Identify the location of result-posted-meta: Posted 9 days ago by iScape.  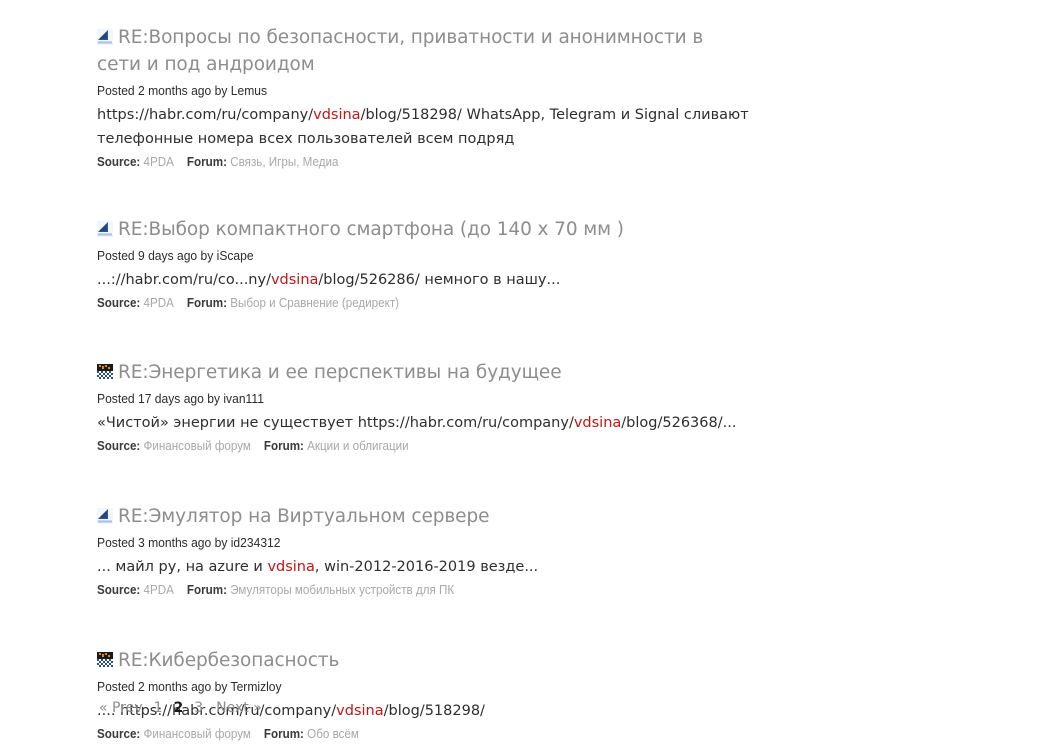
(175, 255).